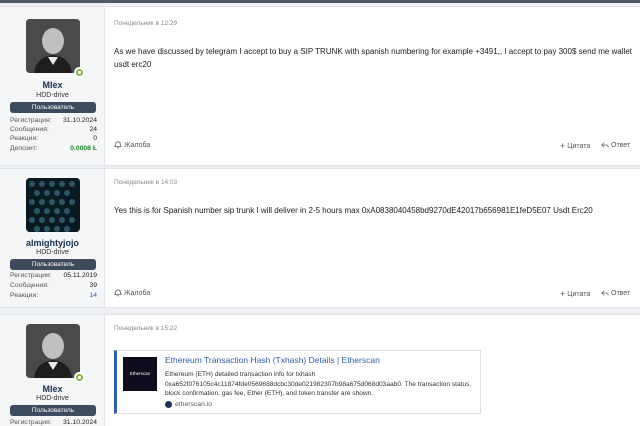 This screenshot has height=426, width=640. I want to click on stat-messages: Сообщения: 24, so click(53, 129).